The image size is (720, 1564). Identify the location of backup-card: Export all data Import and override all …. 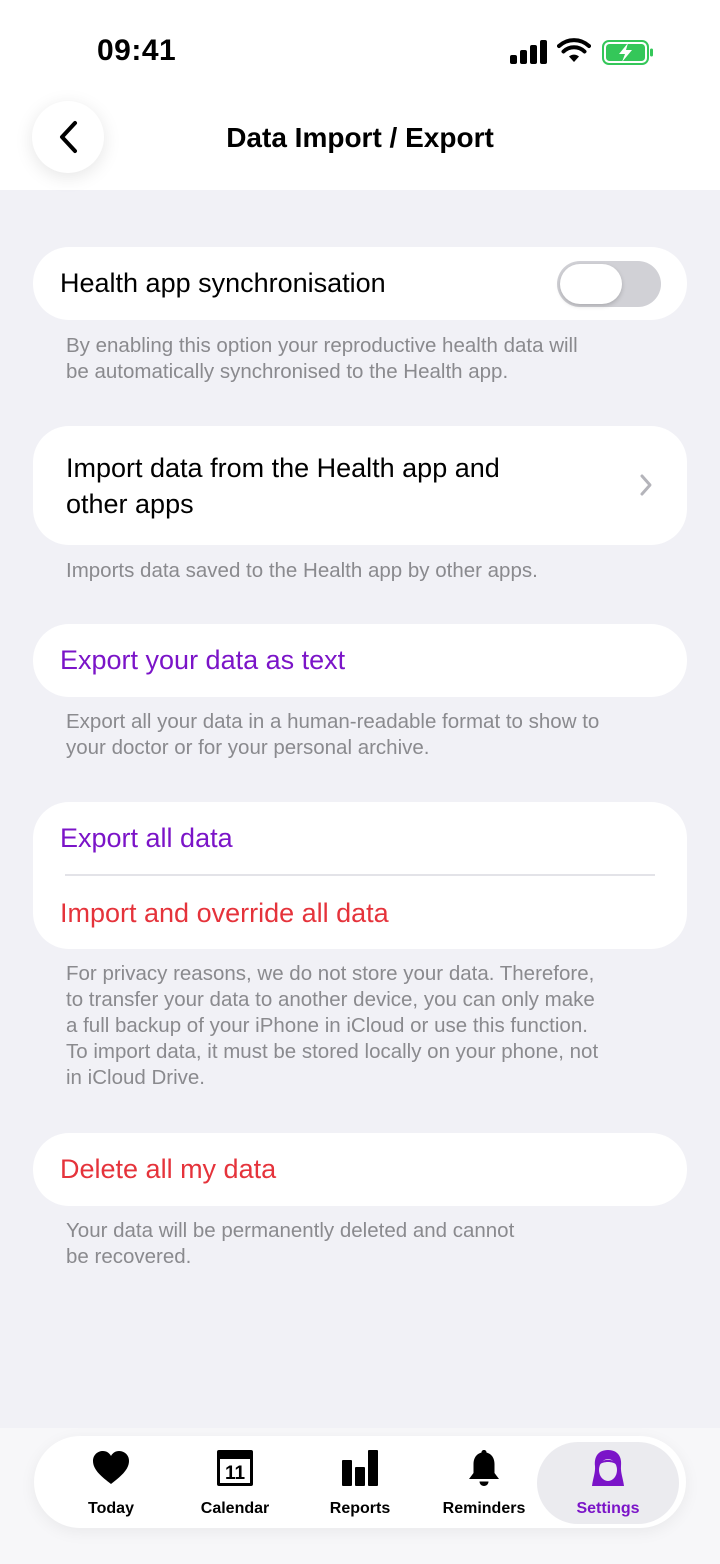
(360, 875).